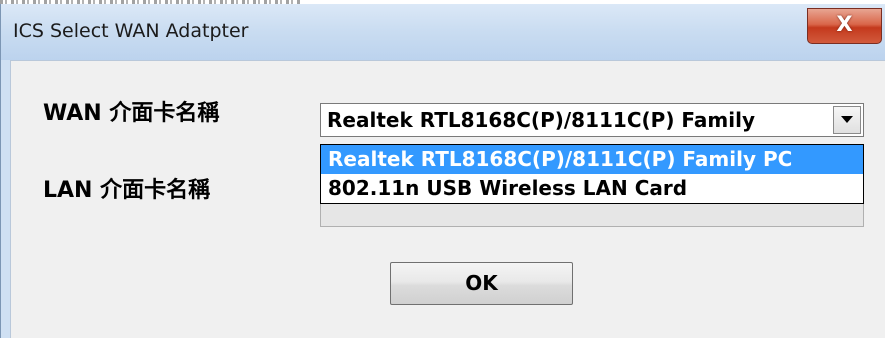 The height and width of the screenshot is (338, 885). I want to click on wan-adapter-value: Realtek RTL8168C(P)/8111C(P) Family, so click(541, 120).